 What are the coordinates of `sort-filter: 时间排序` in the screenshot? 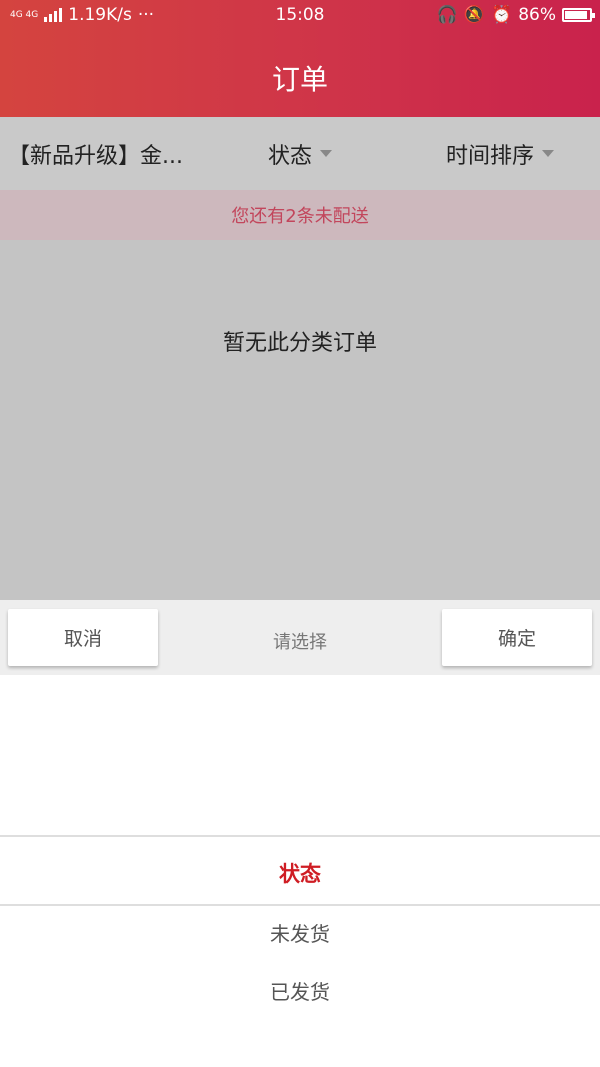 It's located at (500, 153).